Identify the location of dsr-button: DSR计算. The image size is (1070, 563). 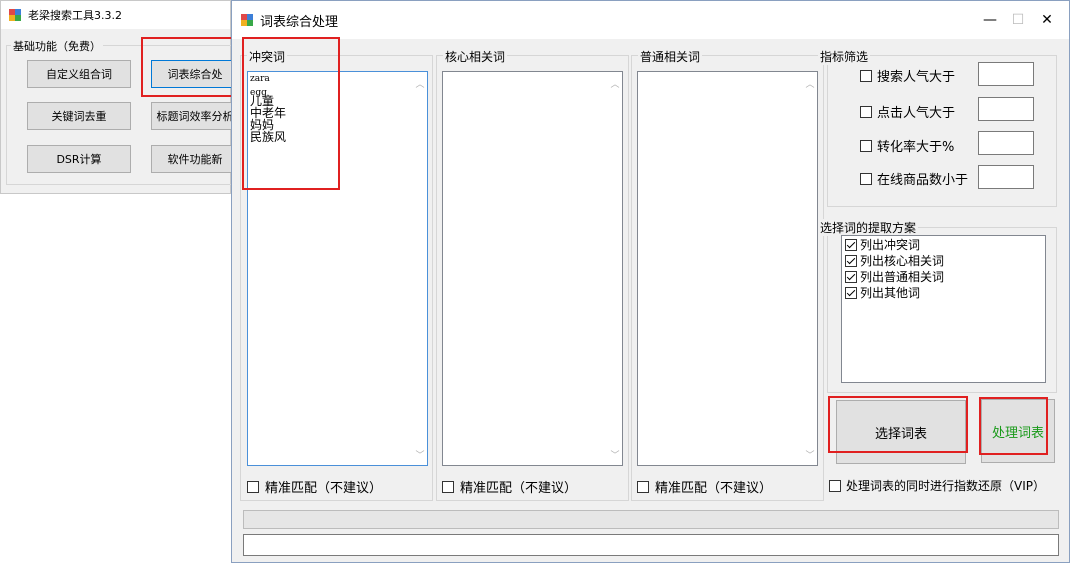
(79, 159).